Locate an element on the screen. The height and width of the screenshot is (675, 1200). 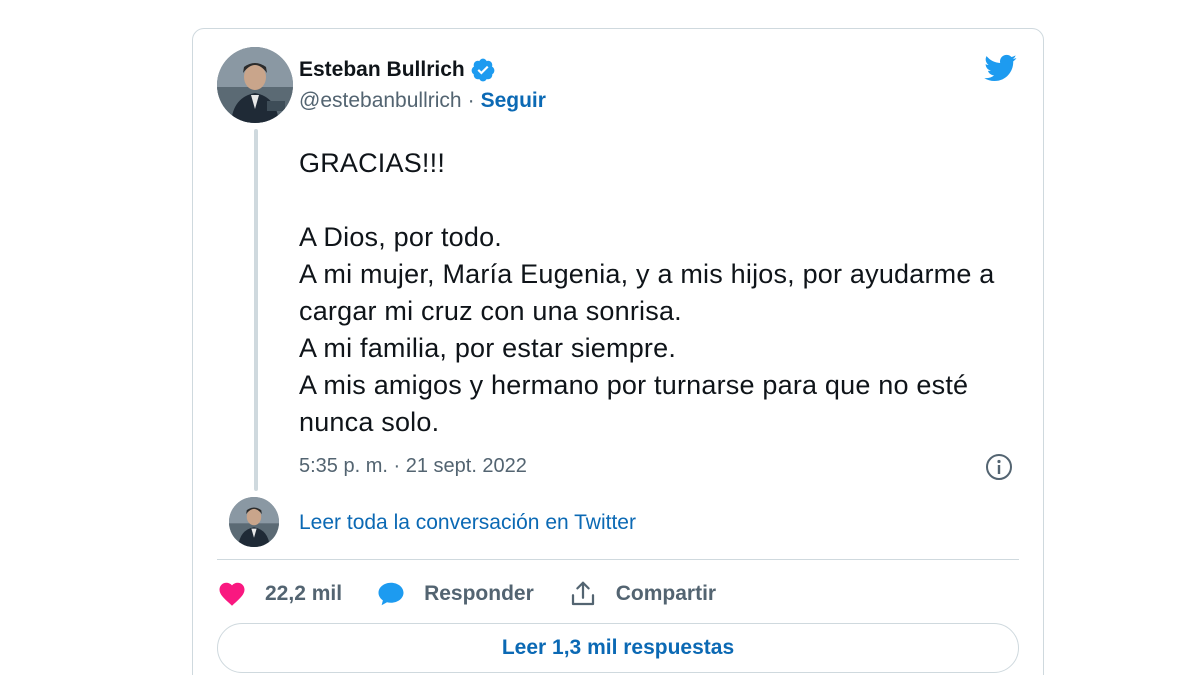
tweet-timestamp: 5:35 p. m. · 21 sept. 2022 is located at coordinates (413, 466).